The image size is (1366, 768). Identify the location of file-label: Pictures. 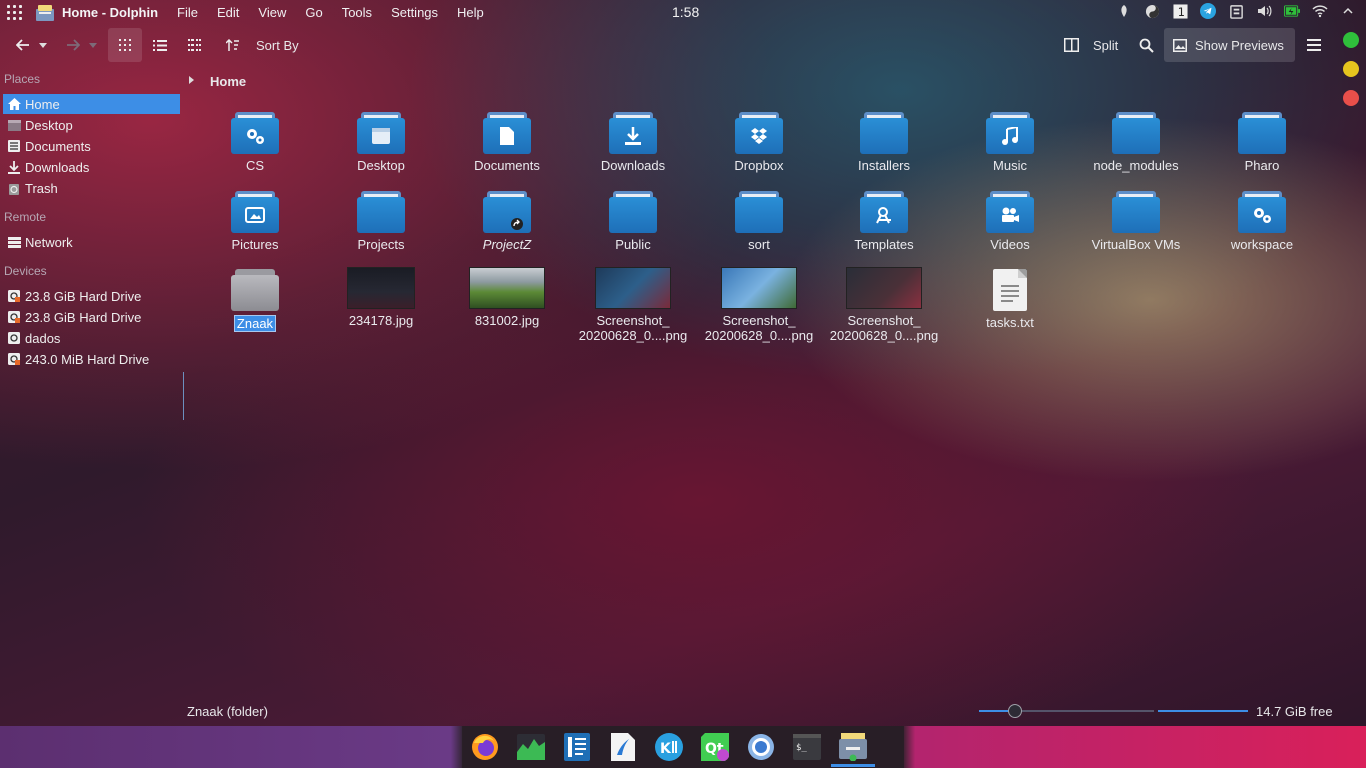
(255, 244).